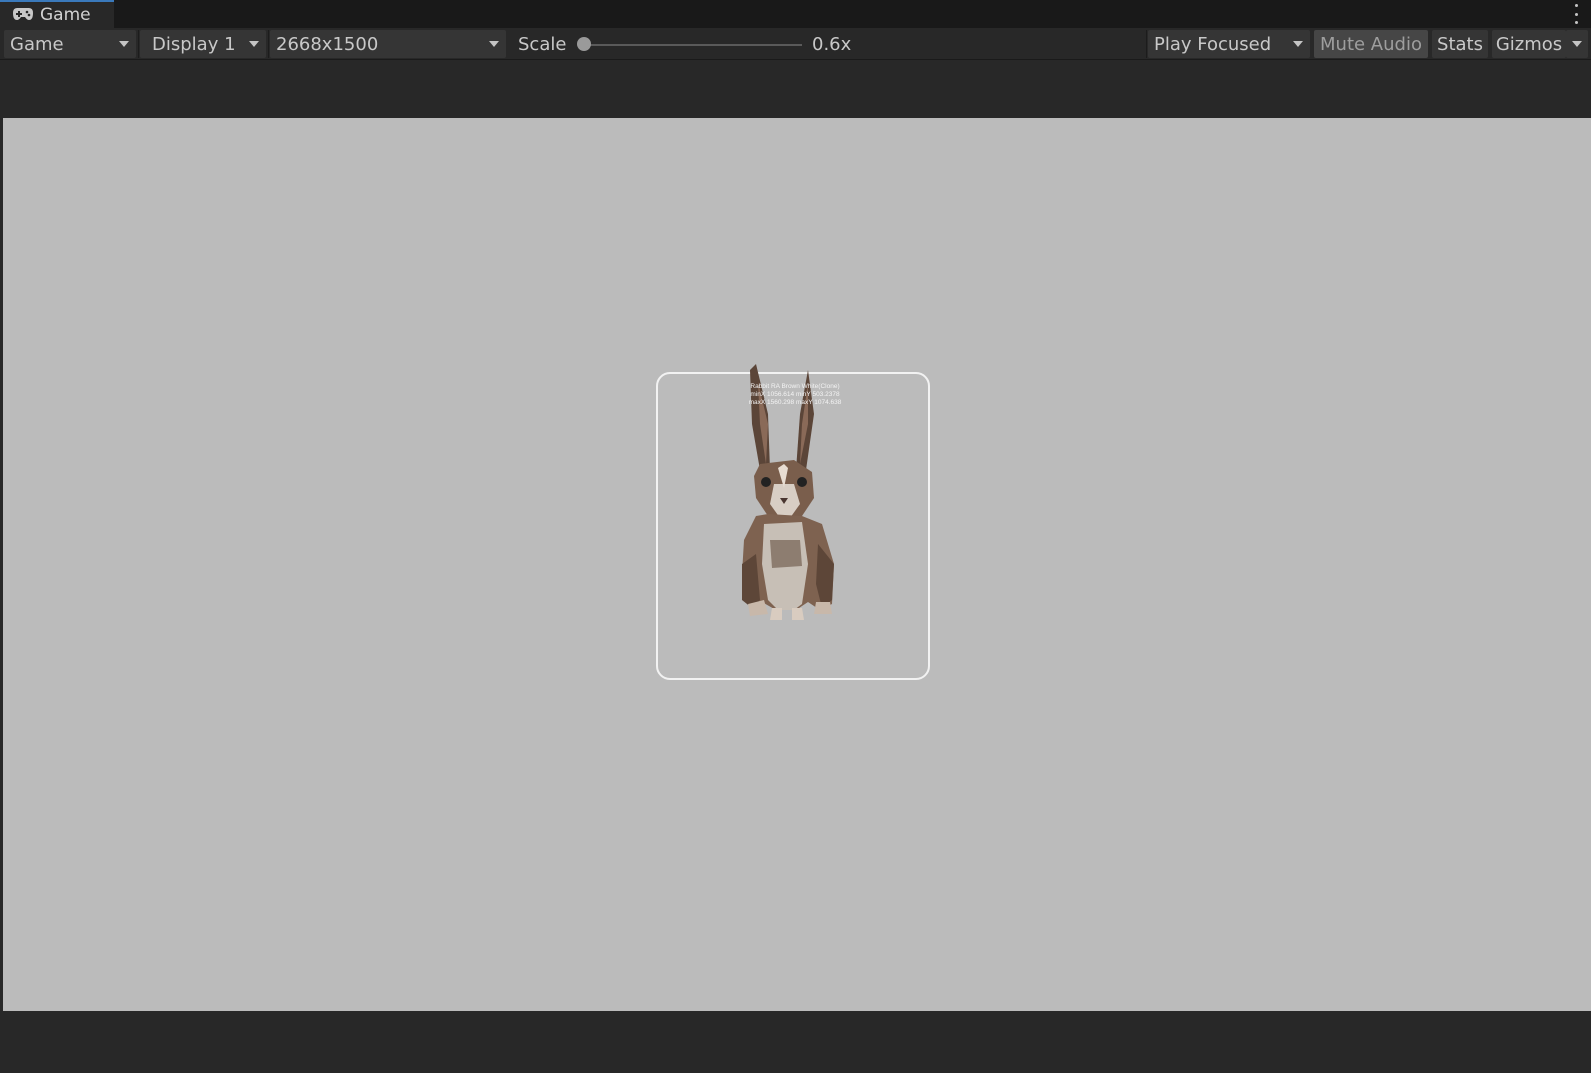 The height and width of the screenshot is (1073, 1591). Describe the element at coordinates (795, 386) in the screenshot. I see `debug-line: Rabbit RA Brown White(Clone)` at that location.